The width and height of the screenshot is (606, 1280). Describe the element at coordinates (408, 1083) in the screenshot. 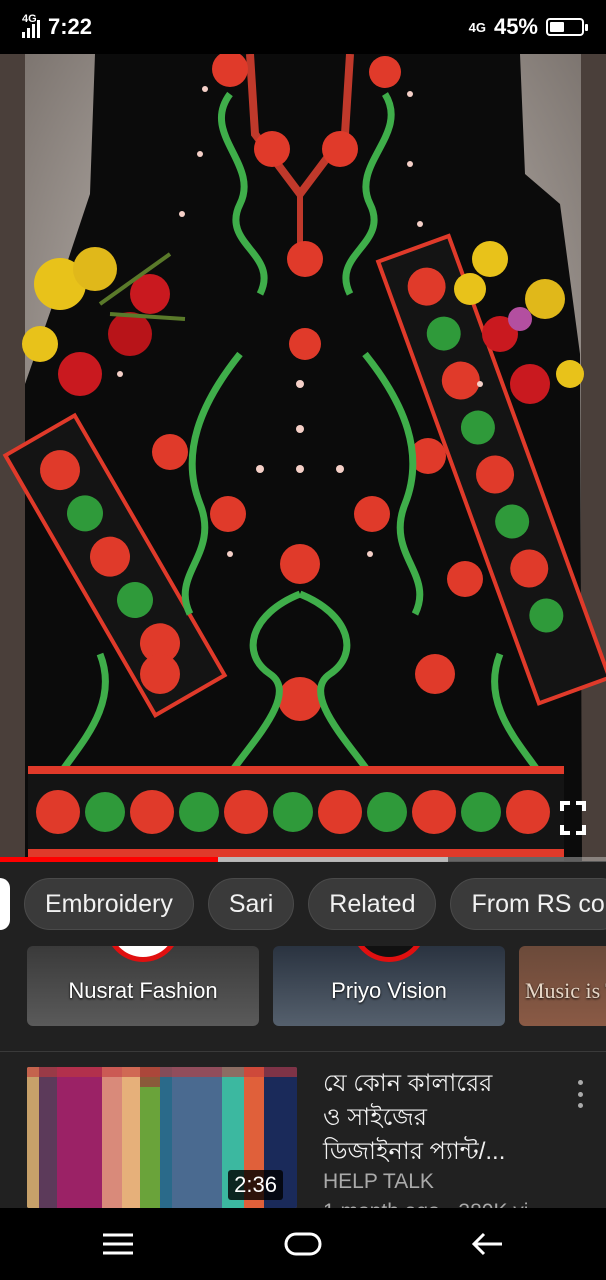

I see `video-title-line: যে কোন কালারের` at that location.